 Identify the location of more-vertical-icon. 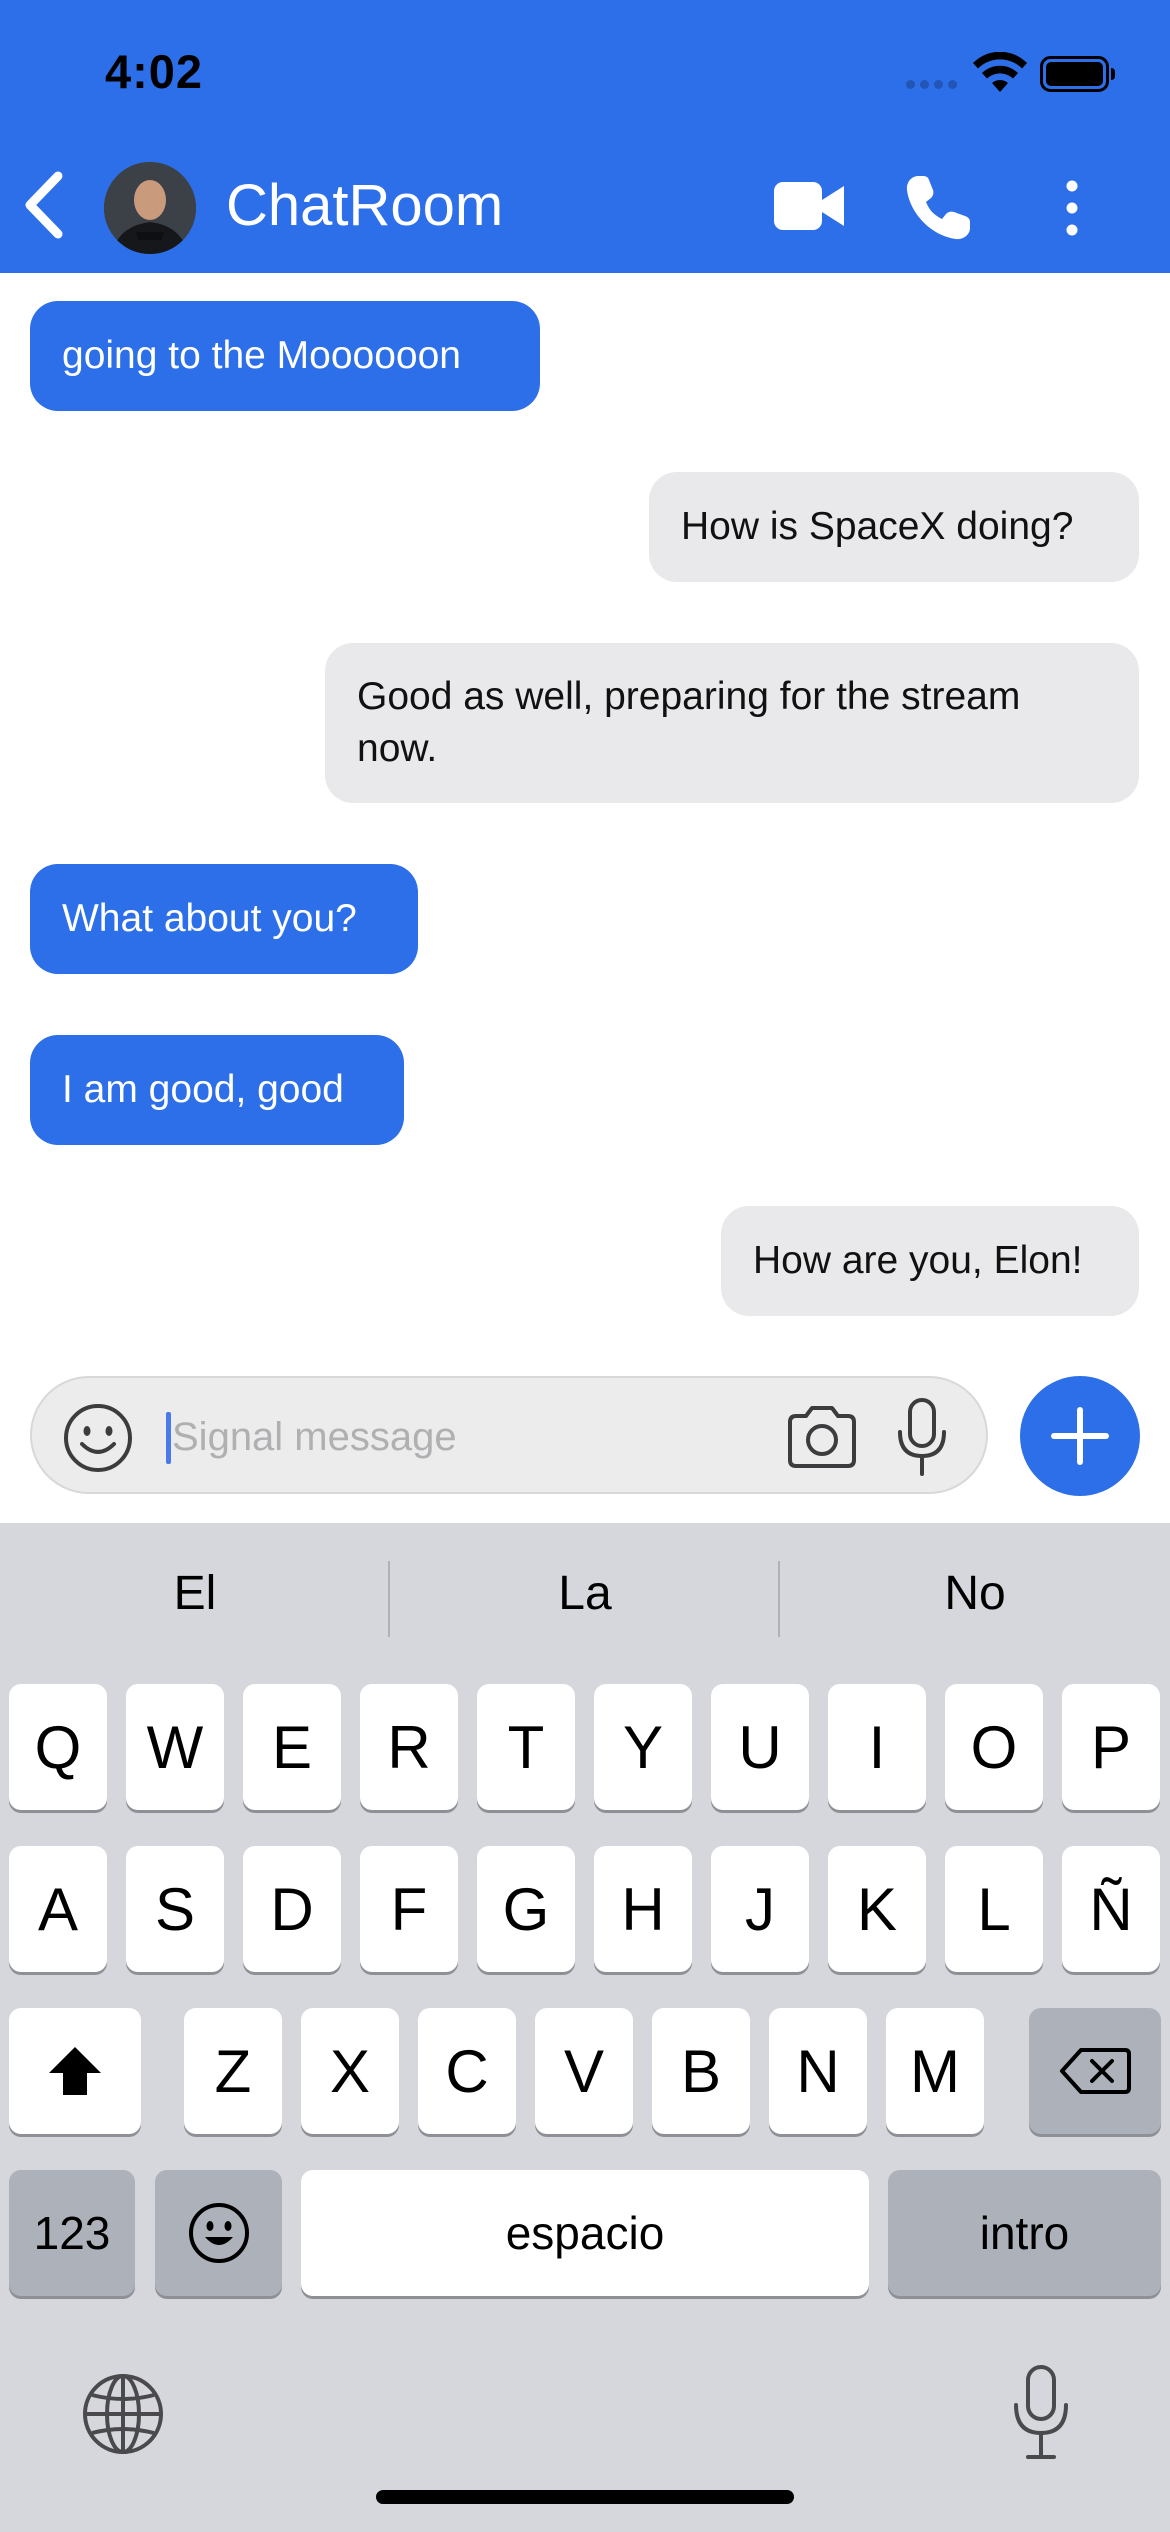
(1072, 208).